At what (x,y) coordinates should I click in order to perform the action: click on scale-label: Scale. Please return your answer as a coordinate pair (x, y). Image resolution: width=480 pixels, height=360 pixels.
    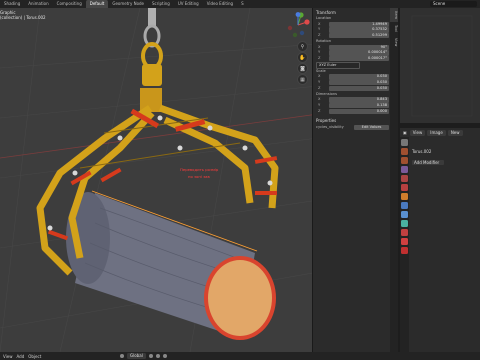
    Looking at the image, I should click on (321, 70).